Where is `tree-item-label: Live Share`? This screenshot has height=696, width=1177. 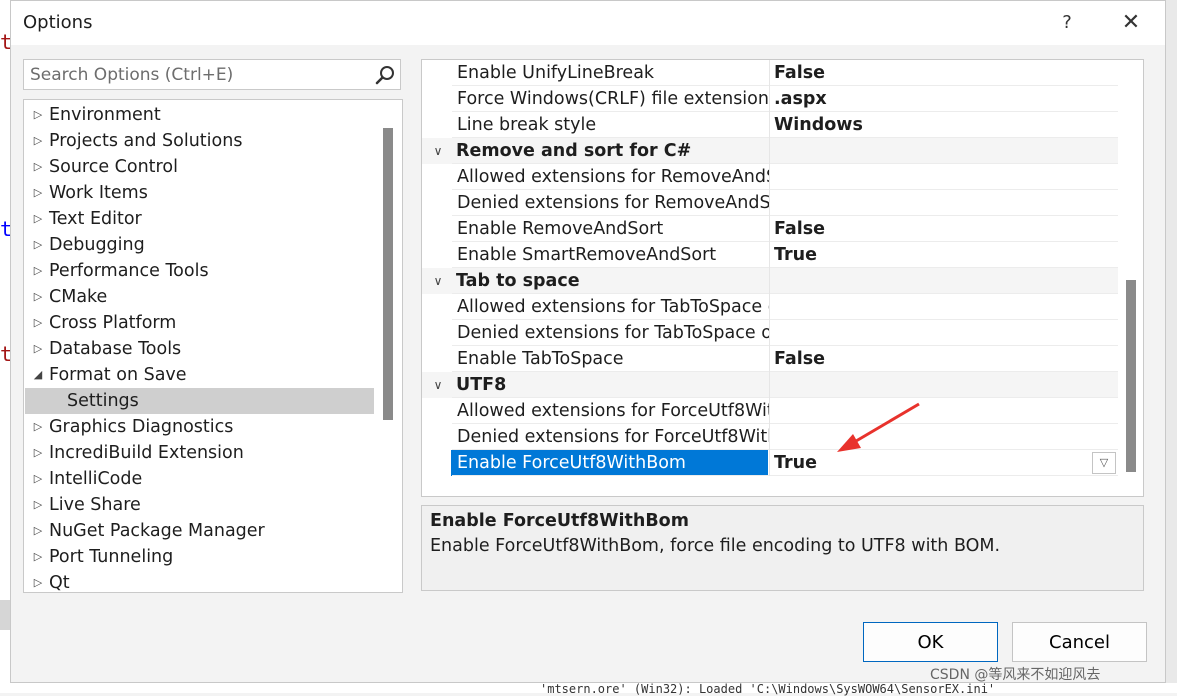
tree-item-label: Live Share is located at coordinates (95, 505).